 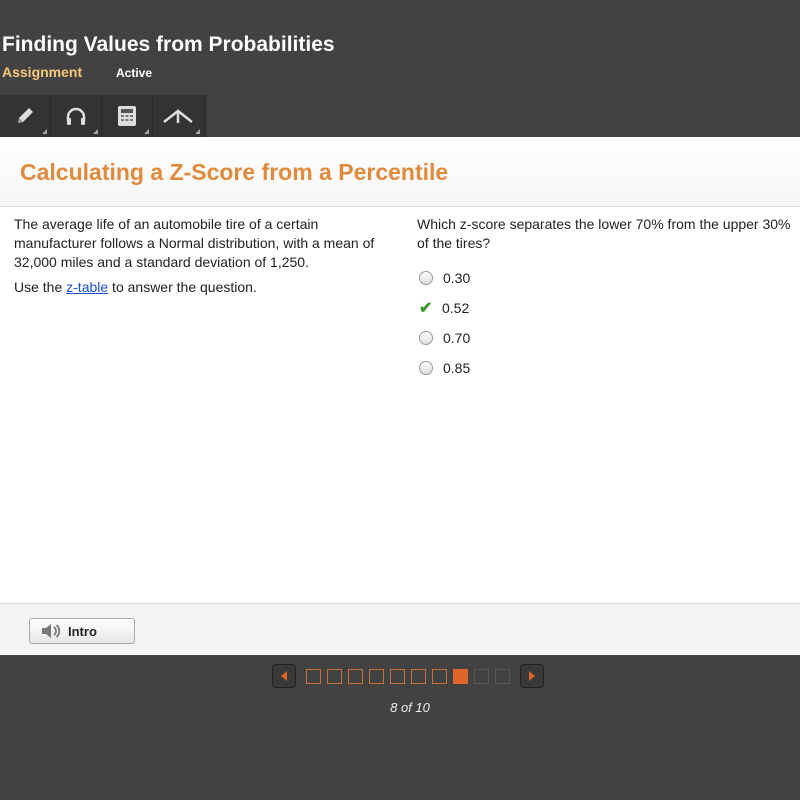 I want to click on triangle-right-icon, so click(x=532, y=676).